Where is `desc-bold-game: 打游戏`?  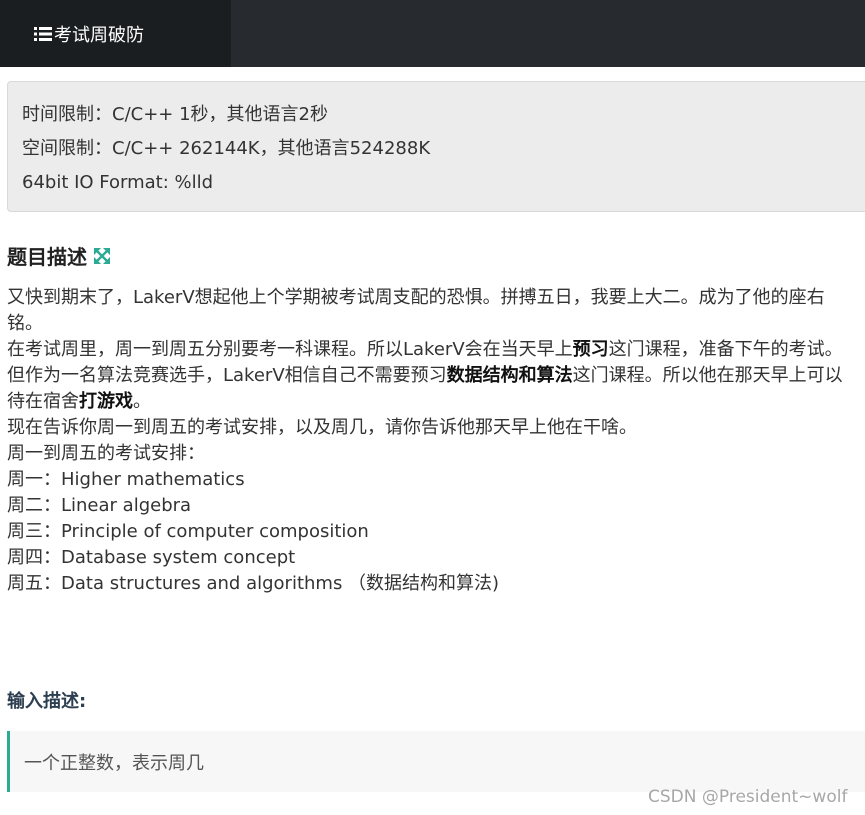
desc-bold-game: 打游戏 is located at coordinates (106, 401).